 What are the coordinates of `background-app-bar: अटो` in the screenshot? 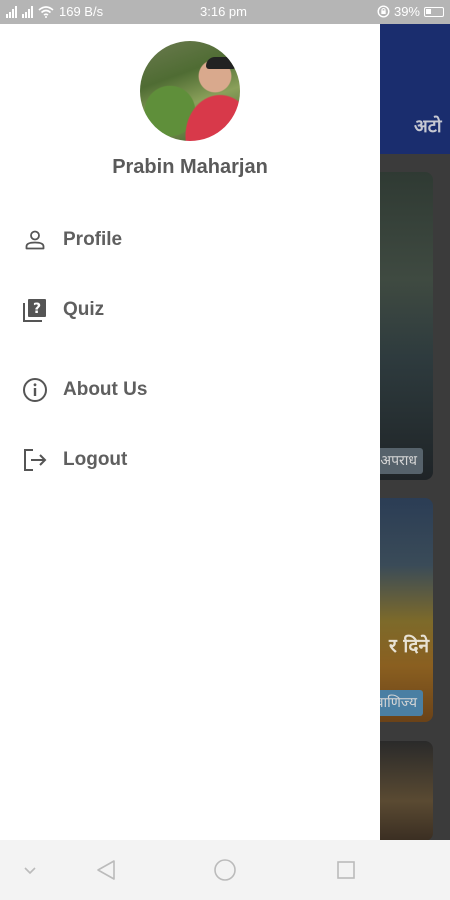 It's located at (415, 89).